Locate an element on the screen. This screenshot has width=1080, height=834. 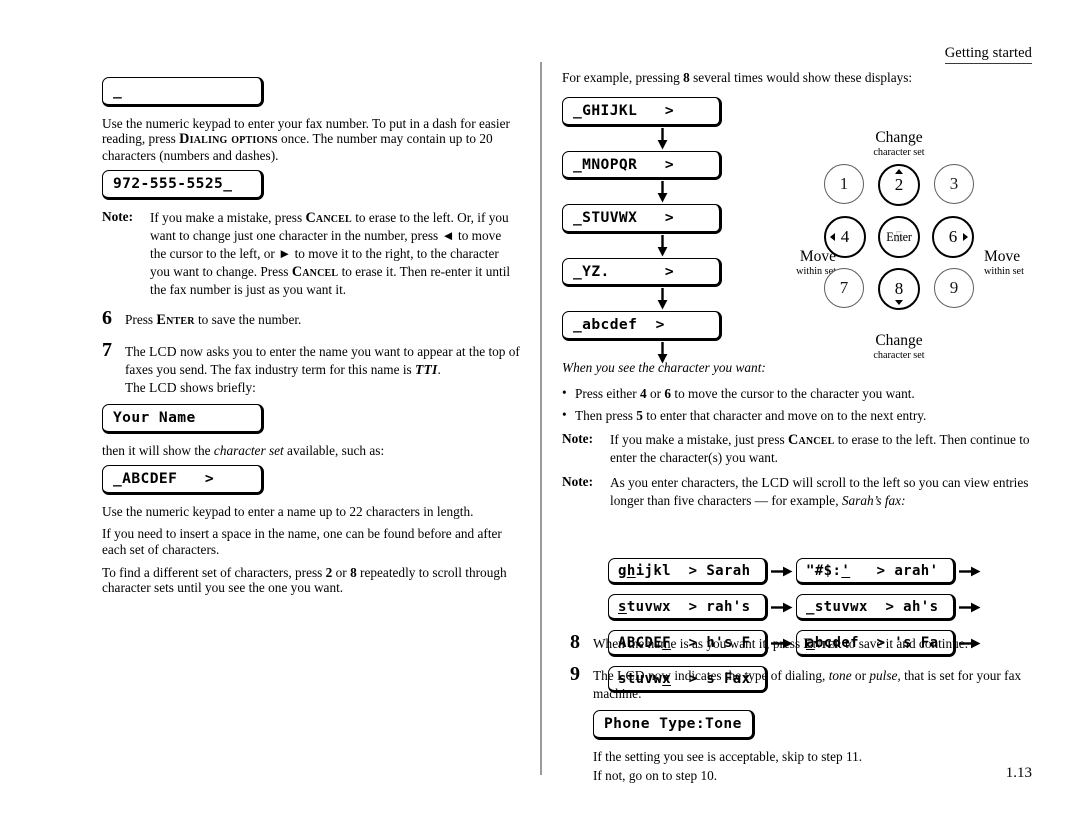
lcd-example-1b: "#$:' > arah' is located at coordinates (876, 571).